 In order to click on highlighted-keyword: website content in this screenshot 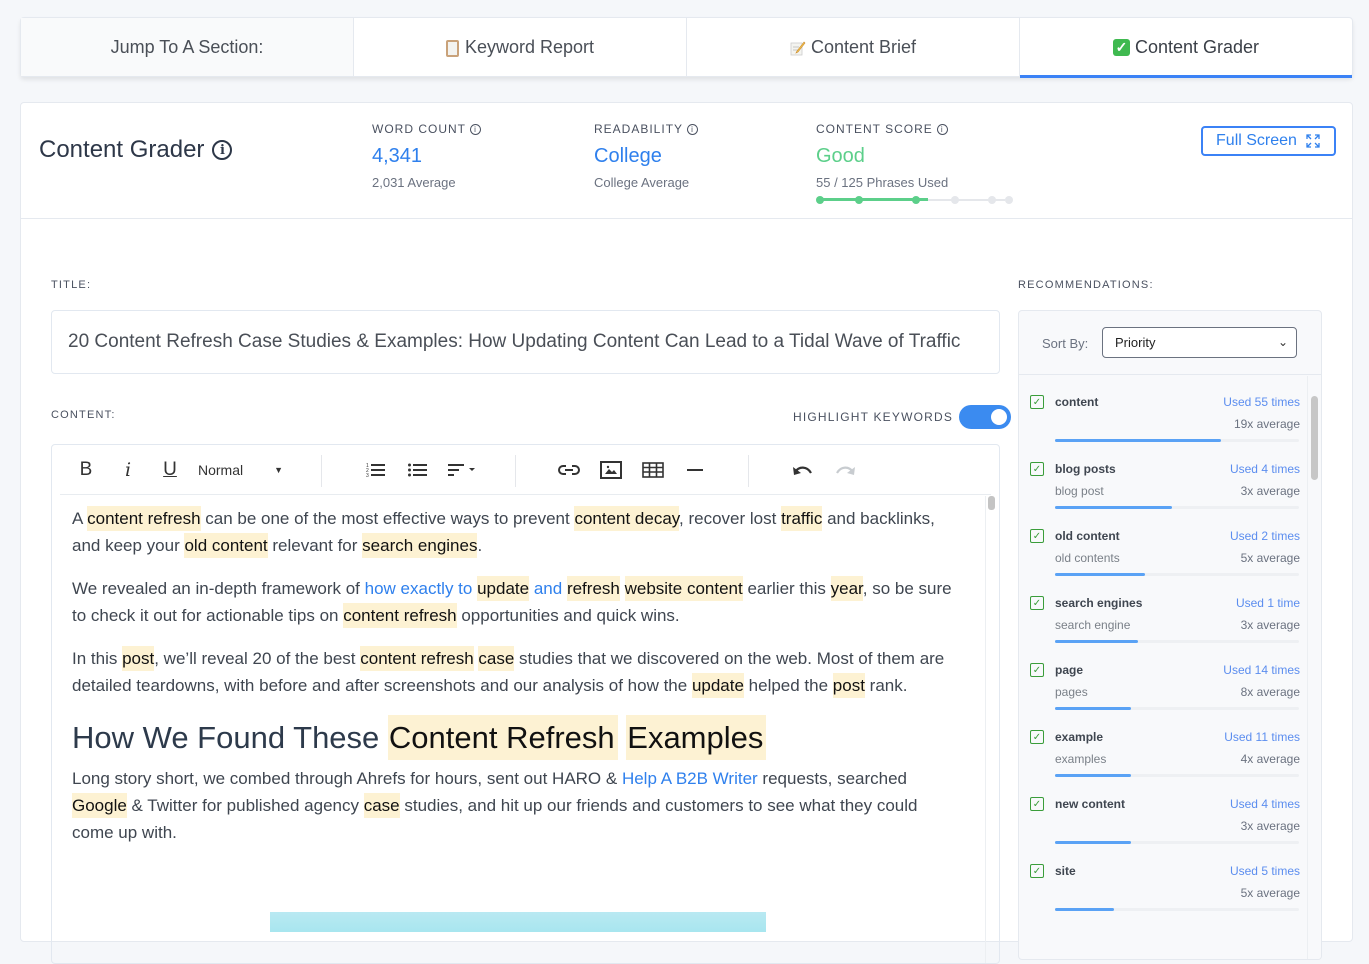, I will do `click(683, 588)`.